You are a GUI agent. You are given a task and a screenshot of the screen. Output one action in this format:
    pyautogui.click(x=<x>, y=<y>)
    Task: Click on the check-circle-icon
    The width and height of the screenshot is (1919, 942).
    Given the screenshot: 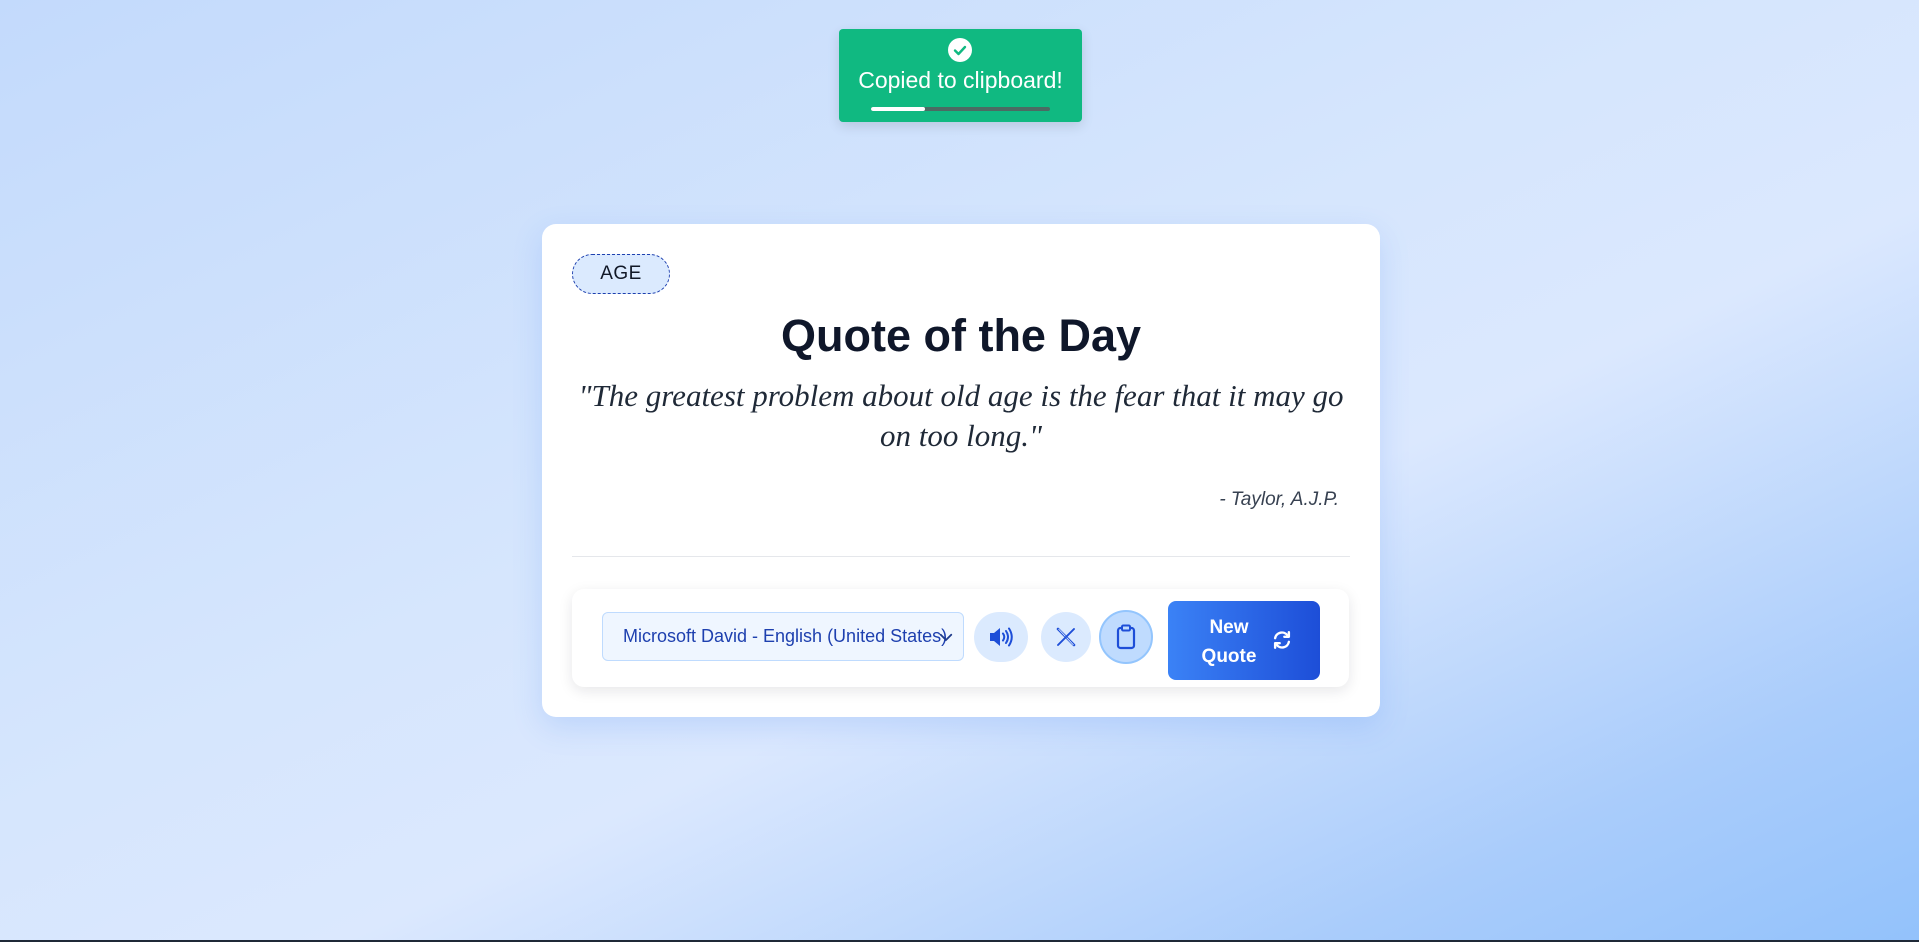 What is the action you would take?
    pyautogui.click(x=960, y=50)
    